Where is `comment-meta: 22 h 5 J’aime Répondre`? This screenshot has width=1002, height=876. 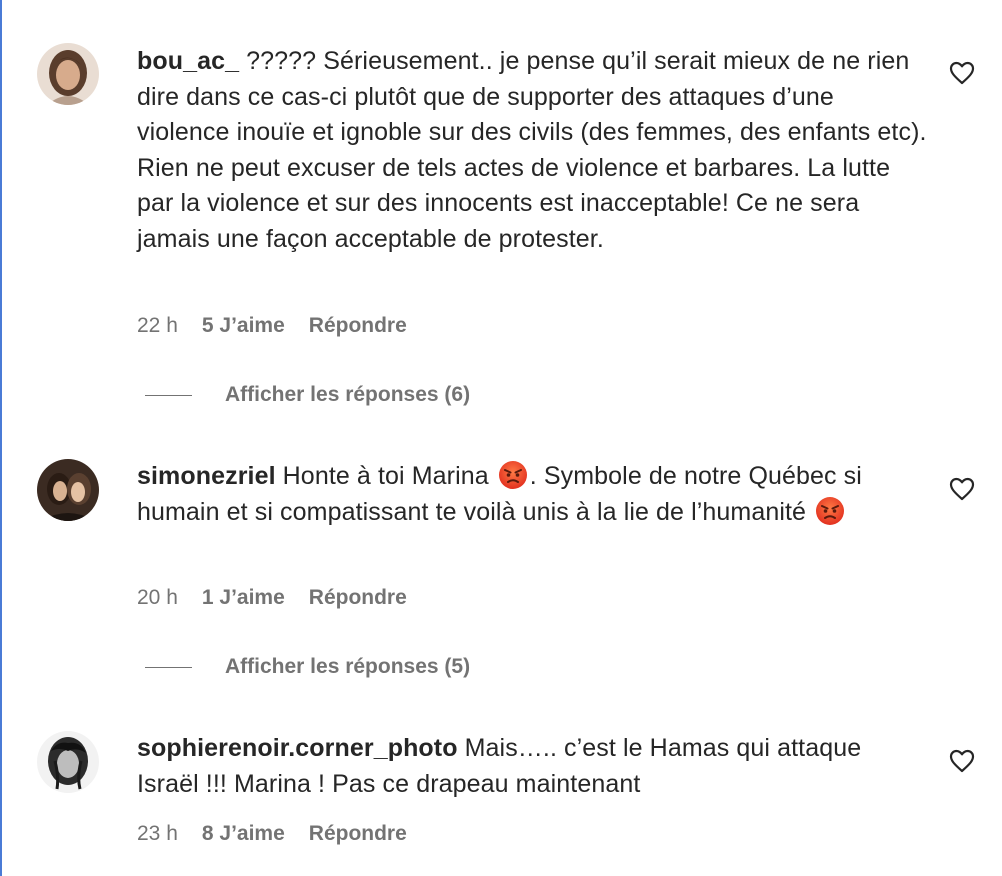 comment-meta: 22 h 5 J’aime Répondre is located at coordinates (272, 326).